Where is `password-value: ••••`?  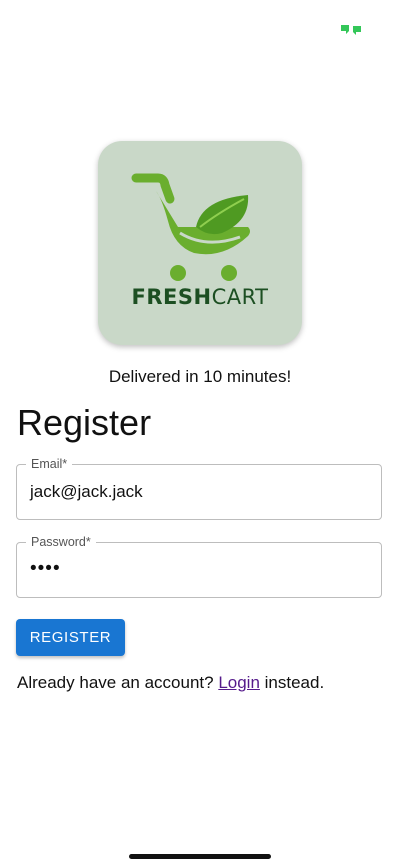 password-value: •••• is located at coordinates (45, 569).